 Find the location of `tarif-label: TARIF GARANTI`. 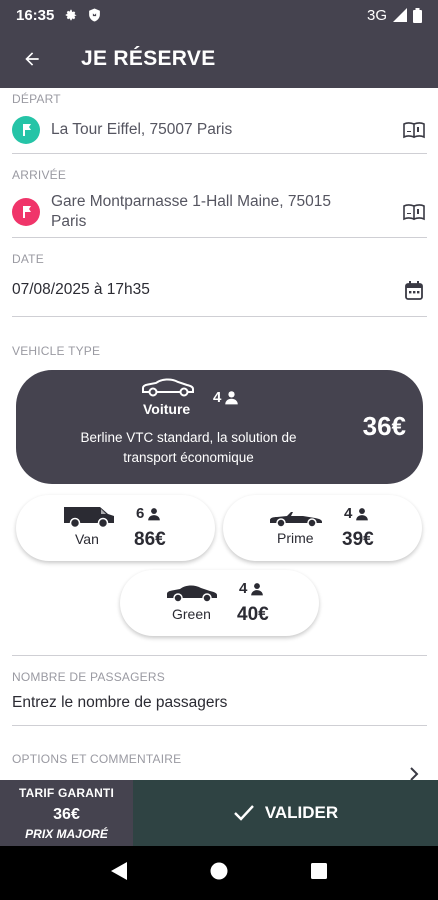

tarif-label: TARIF GARANTI is located at coordinates (66, 792).